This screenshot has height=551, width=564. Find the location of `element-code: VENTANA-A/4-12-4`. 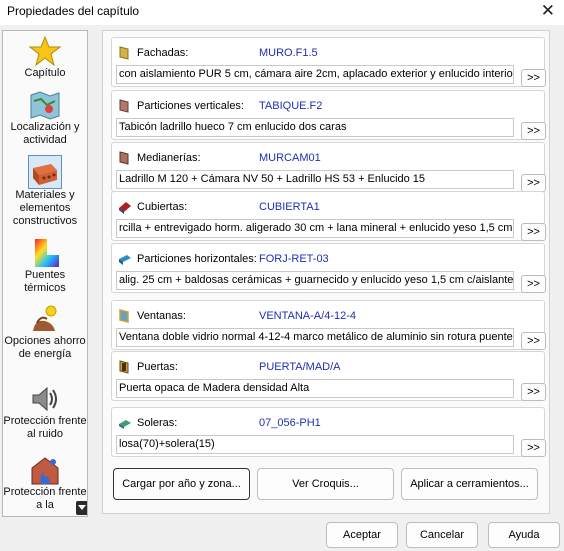

element-code: VENTANA-A/4-12-4 is located at coordinates (307, 316).